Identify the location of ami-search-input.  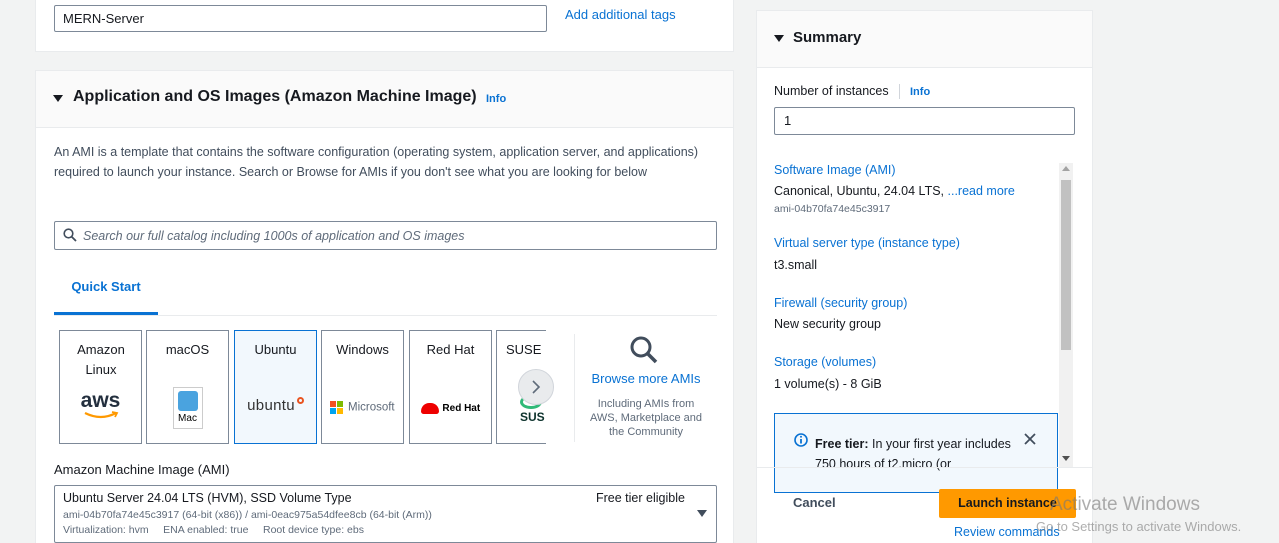
(393, 235).